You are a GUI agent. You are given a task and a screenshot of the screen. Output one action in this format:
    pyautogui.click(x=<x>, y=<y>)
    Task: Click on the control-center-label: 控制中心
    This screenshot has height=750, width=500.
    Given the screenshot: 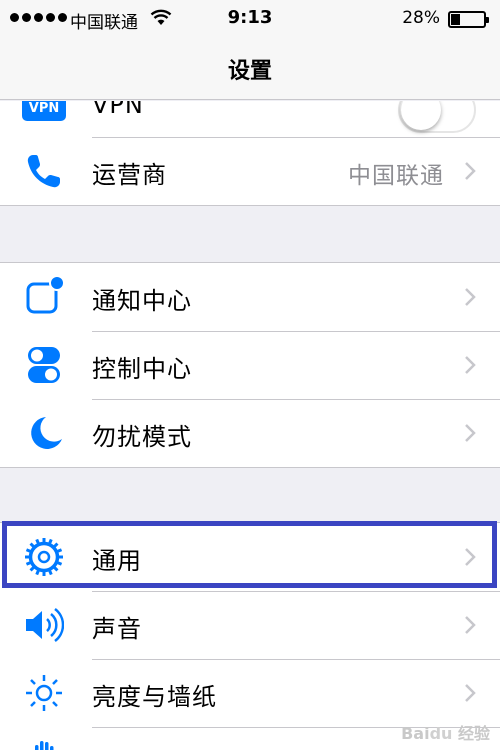 What is the action you would take?
    pyautogui.click(x=142, y=369)
    